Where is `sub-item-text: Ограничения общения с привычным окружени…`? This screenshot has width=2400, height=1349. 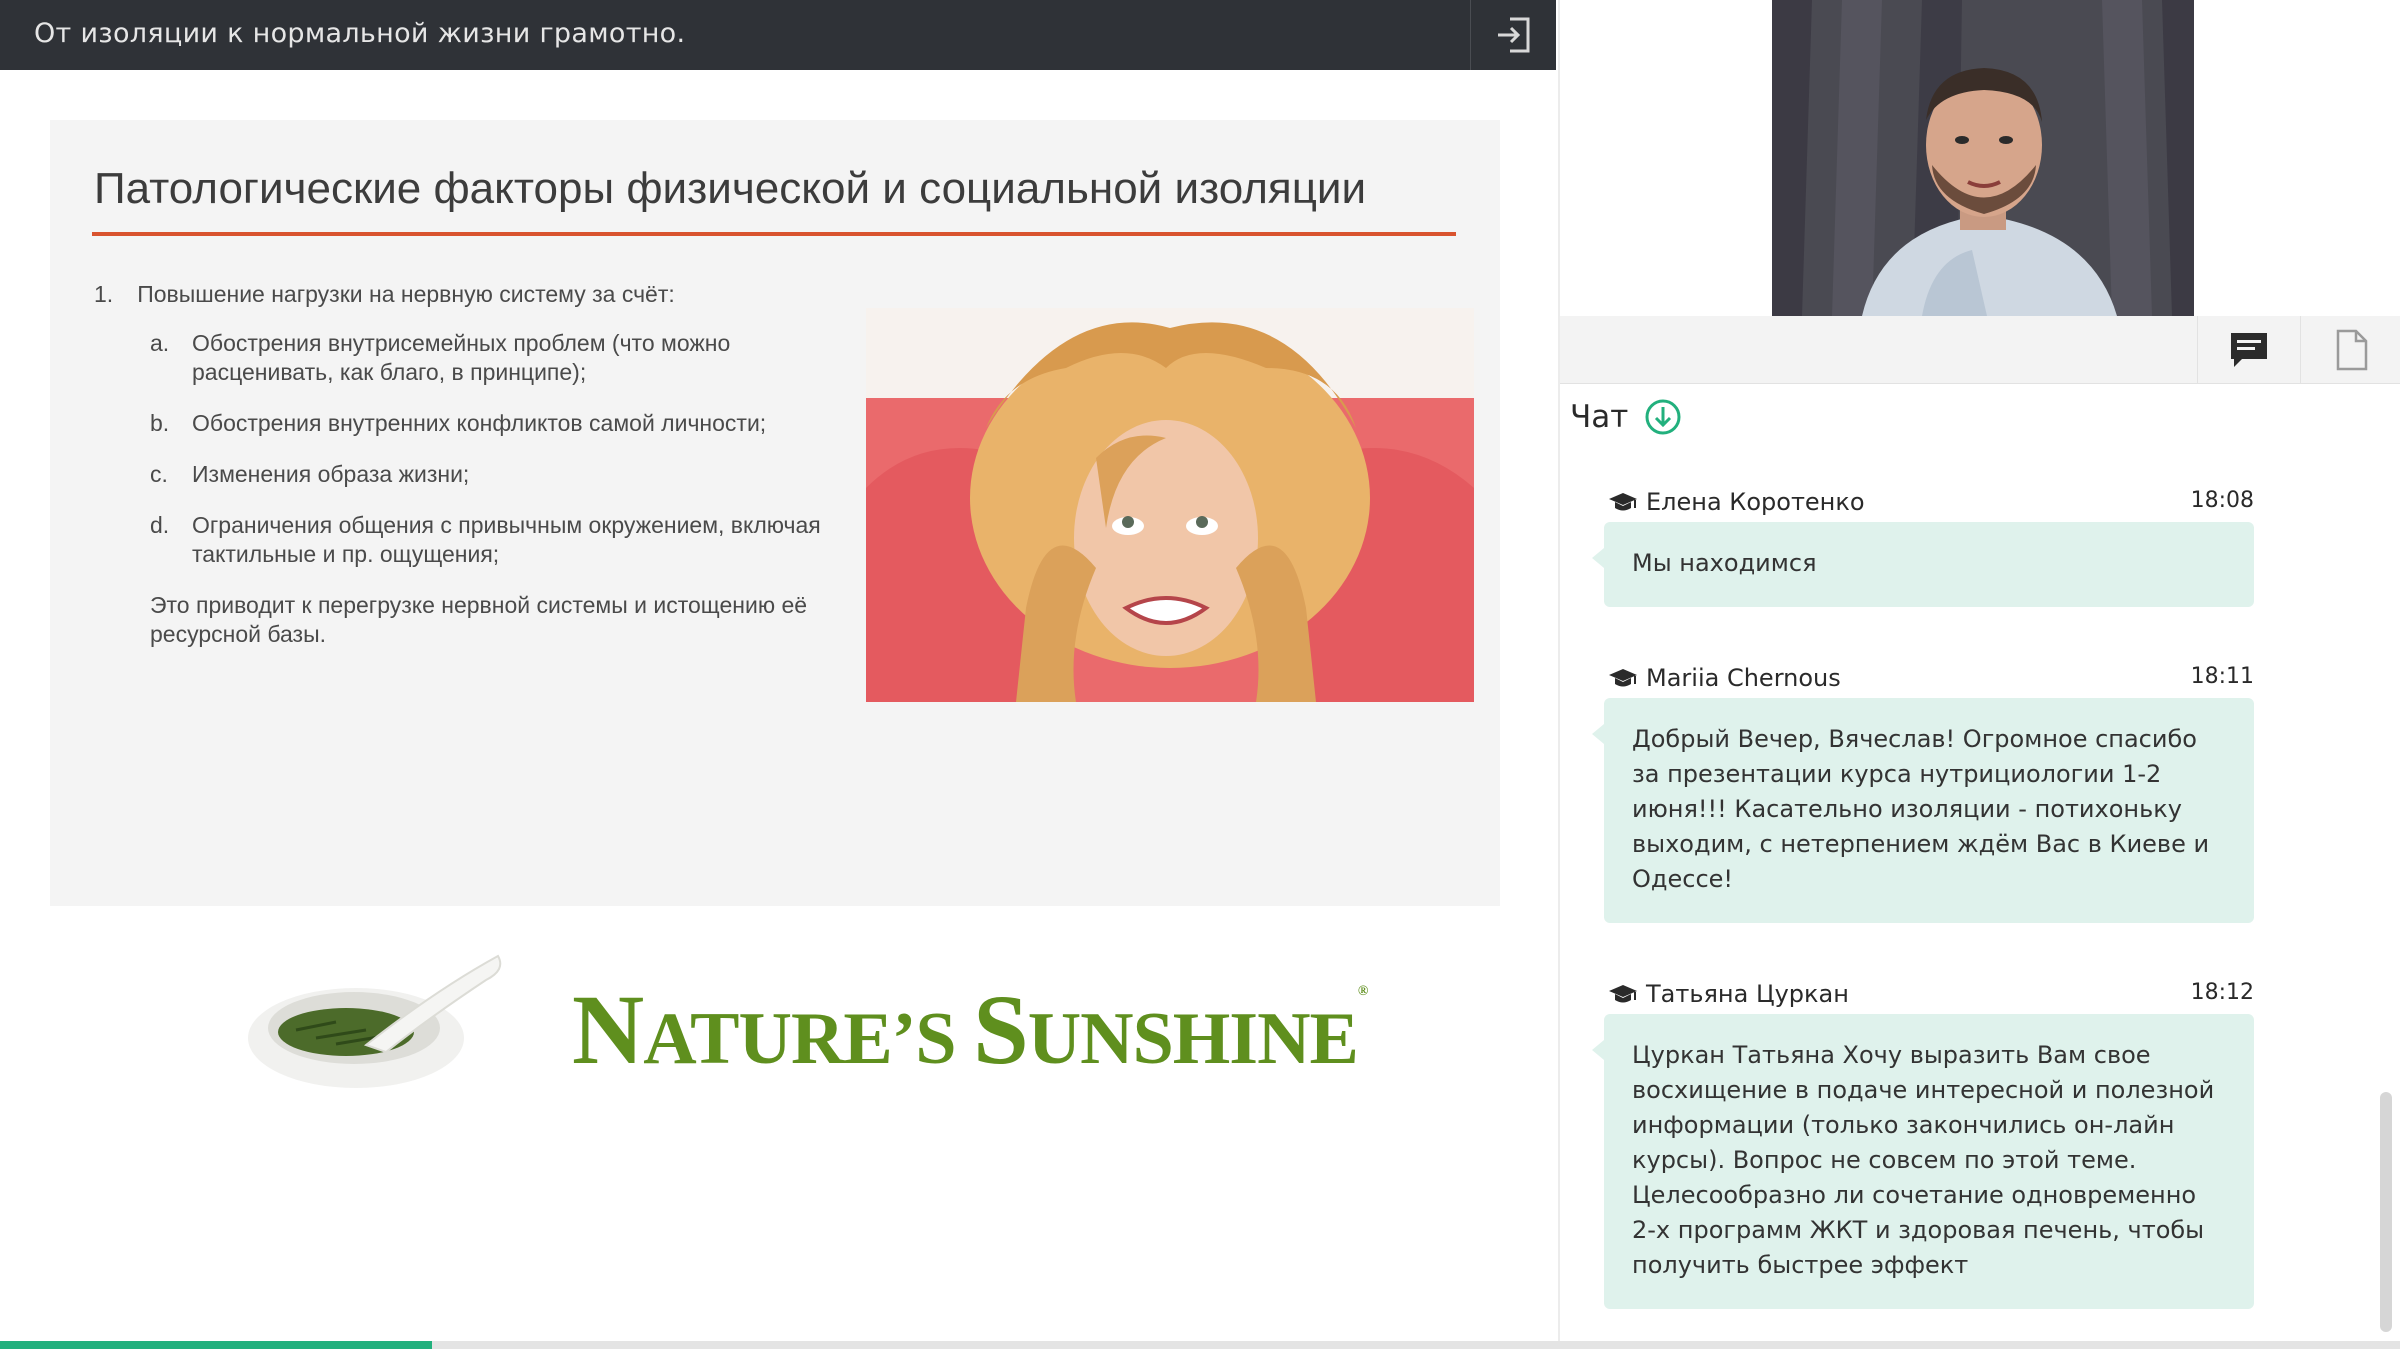 sub-item-text: Ограничения общения с привычным окружени… is located at coordinates (506, 539).